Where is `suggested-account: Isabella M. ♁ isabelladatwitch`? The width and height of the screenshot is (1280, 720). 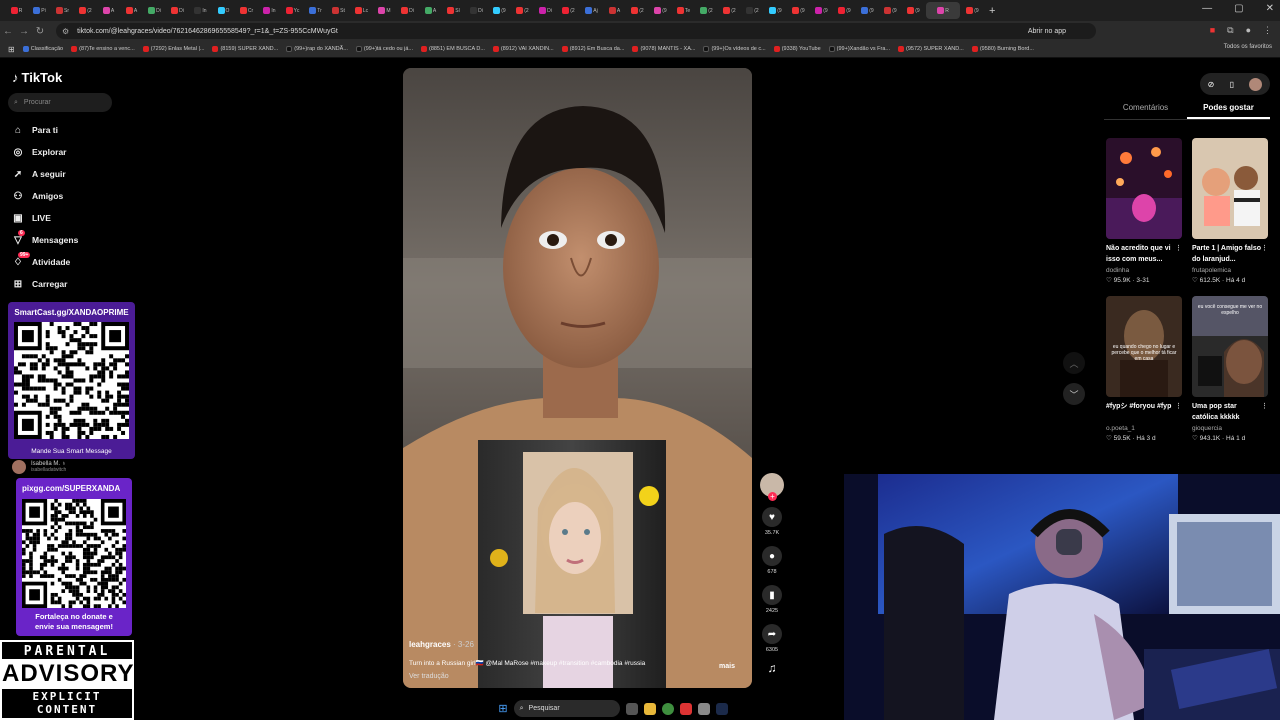 suggested-account: Isabella M. ♁ isabelladatwitch is located at coordinates (39, 467).